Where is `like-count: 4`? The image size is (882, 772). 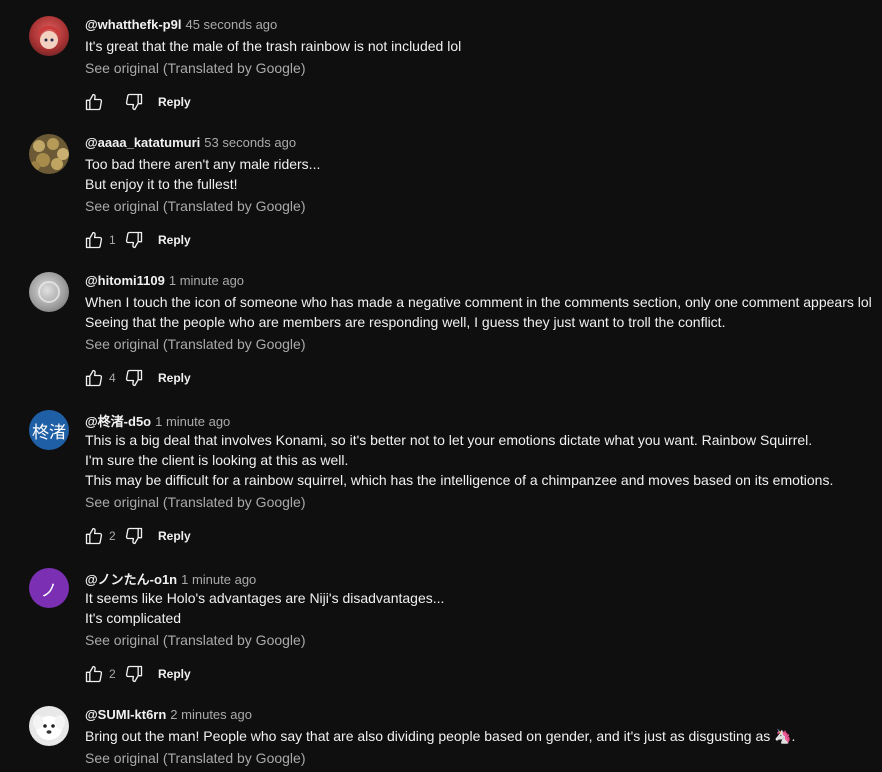
like-count: 4 is located at coordinates (112, 378).